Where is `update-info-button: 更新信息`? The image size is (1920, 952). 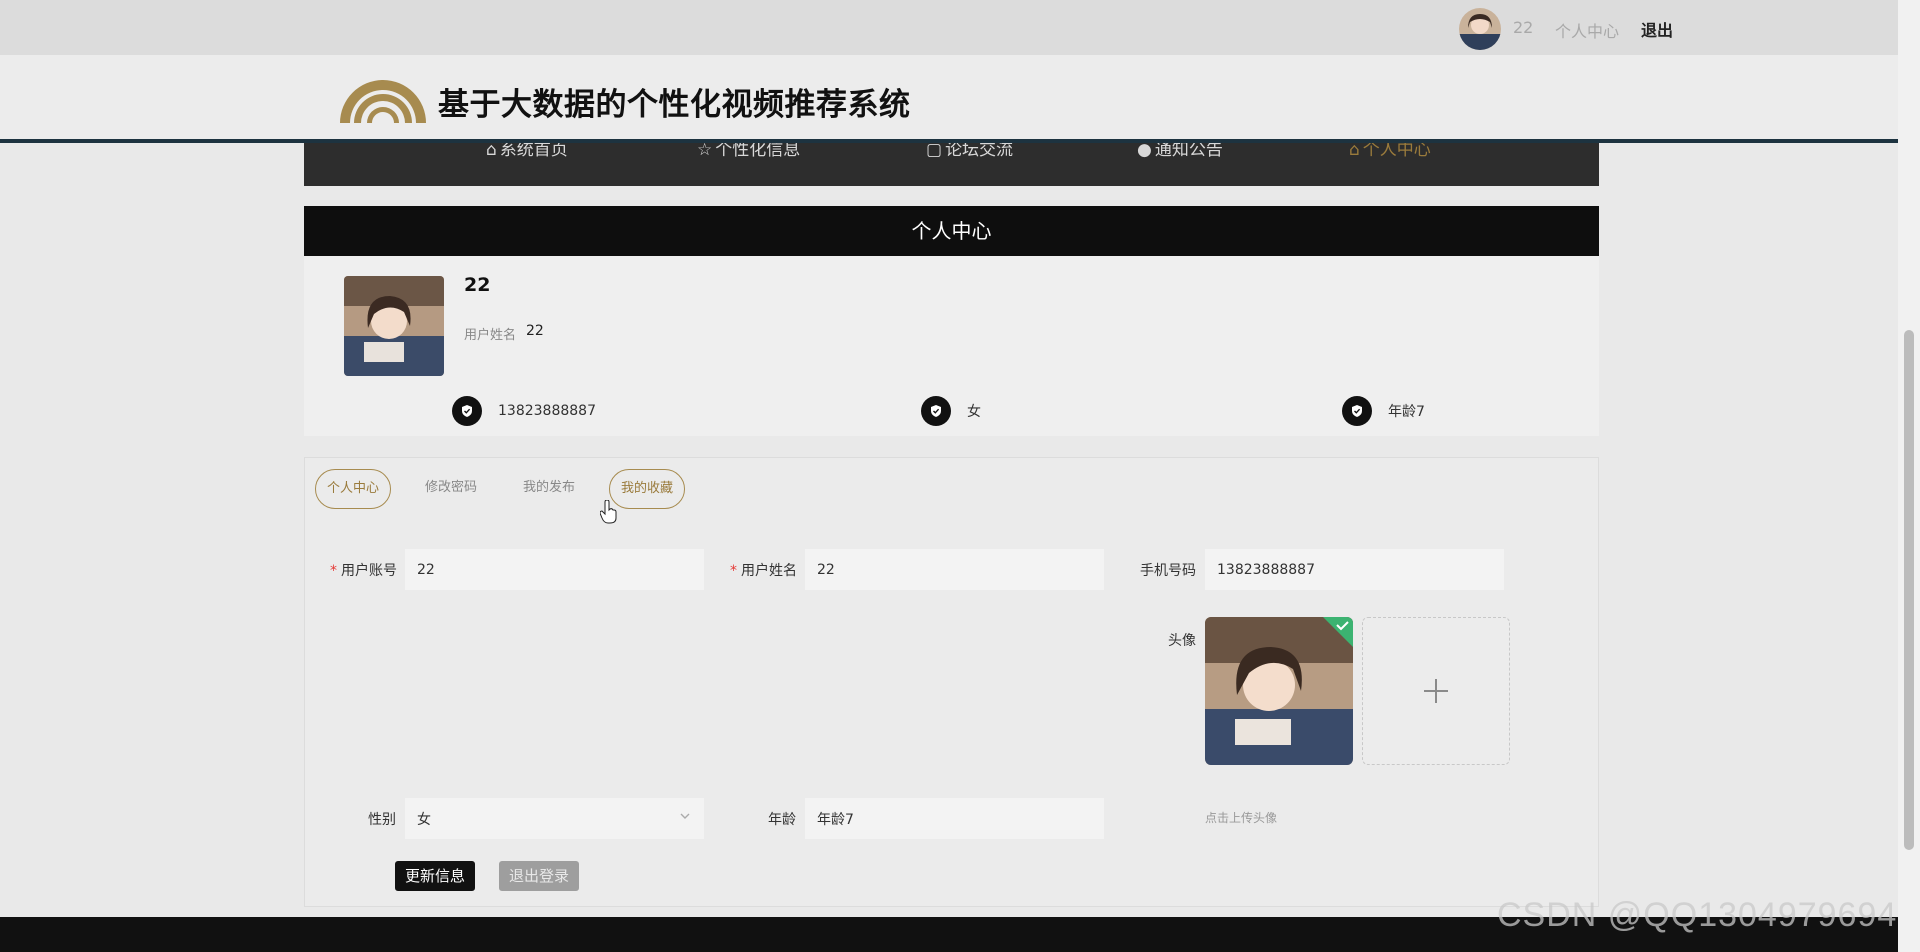
update-info-button: 更新信息 is located at coordinates (435, 876).